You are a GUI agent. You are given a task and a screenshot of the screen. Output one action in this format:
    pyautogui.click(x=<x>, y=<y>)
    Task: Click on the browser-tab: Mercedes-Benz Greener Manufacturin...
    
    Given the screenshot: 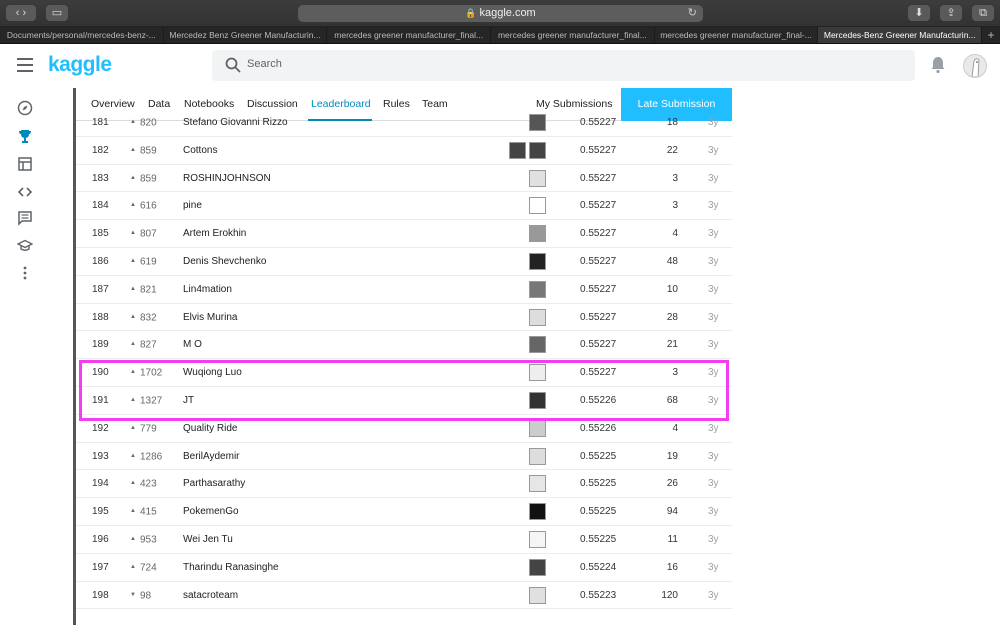 What is the action you would take?
    pyautogui.click(x=900, y=35)
    